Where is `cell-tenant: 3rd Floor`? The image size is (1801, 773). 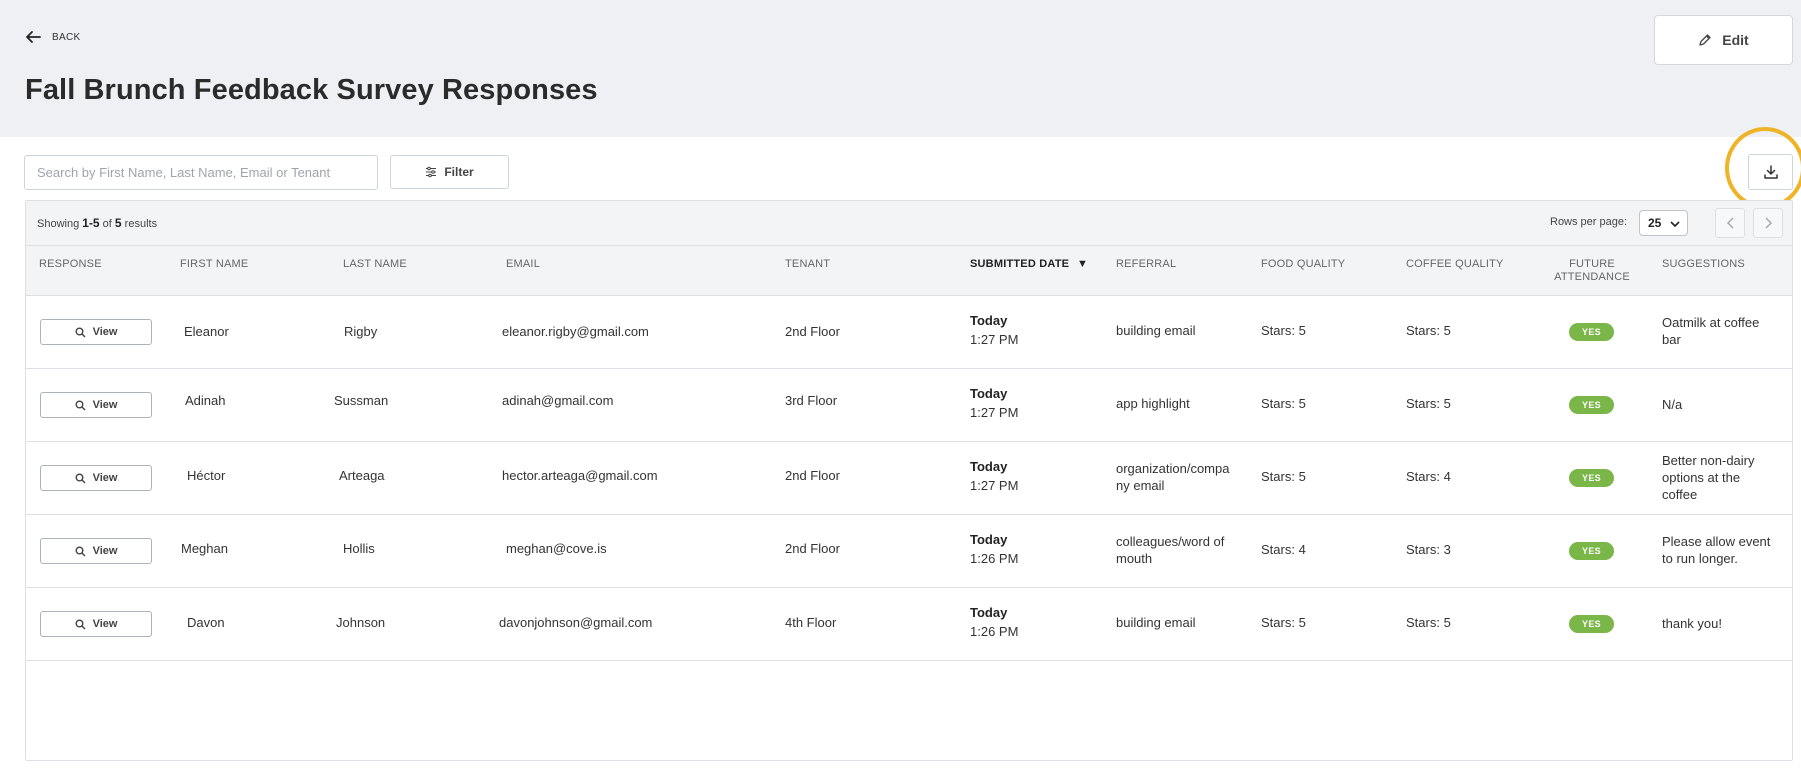 cell-tenant: 3rd Floor is located at coordinates (811, 400).